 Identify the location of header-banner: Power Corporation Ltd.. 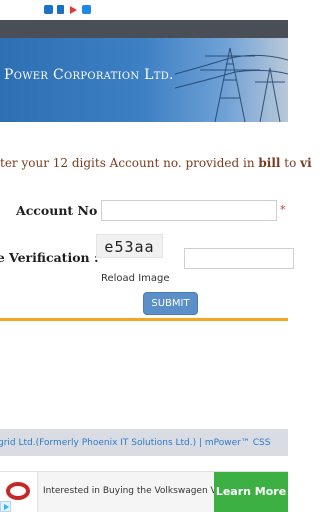
(144, 80).